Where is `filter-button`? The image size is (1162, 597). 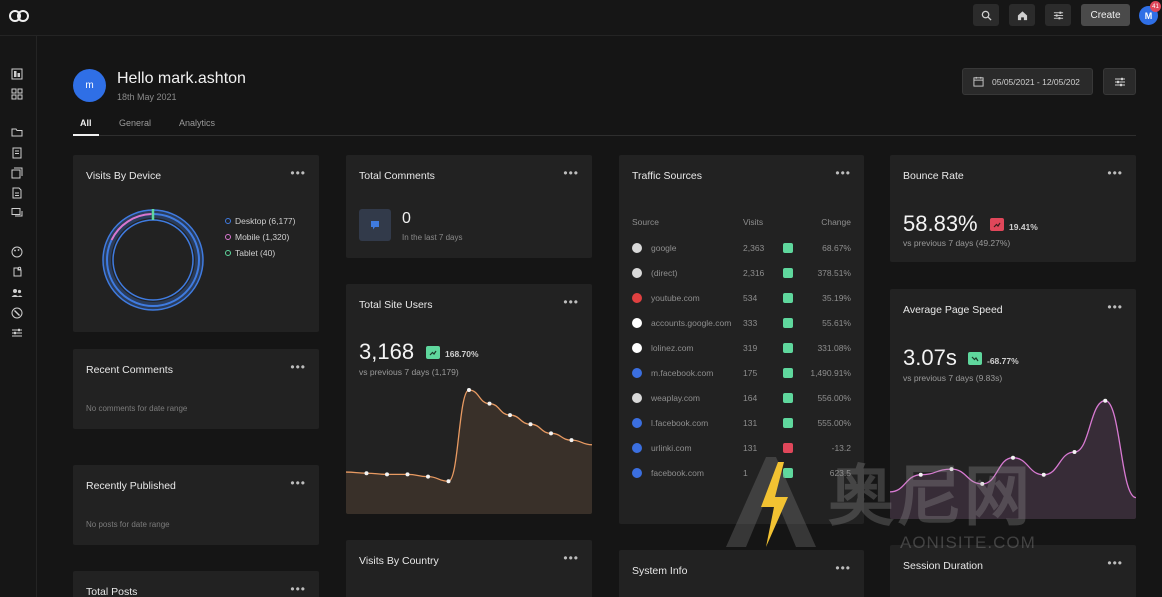 filter-button is located at coordinates (1119, 81).